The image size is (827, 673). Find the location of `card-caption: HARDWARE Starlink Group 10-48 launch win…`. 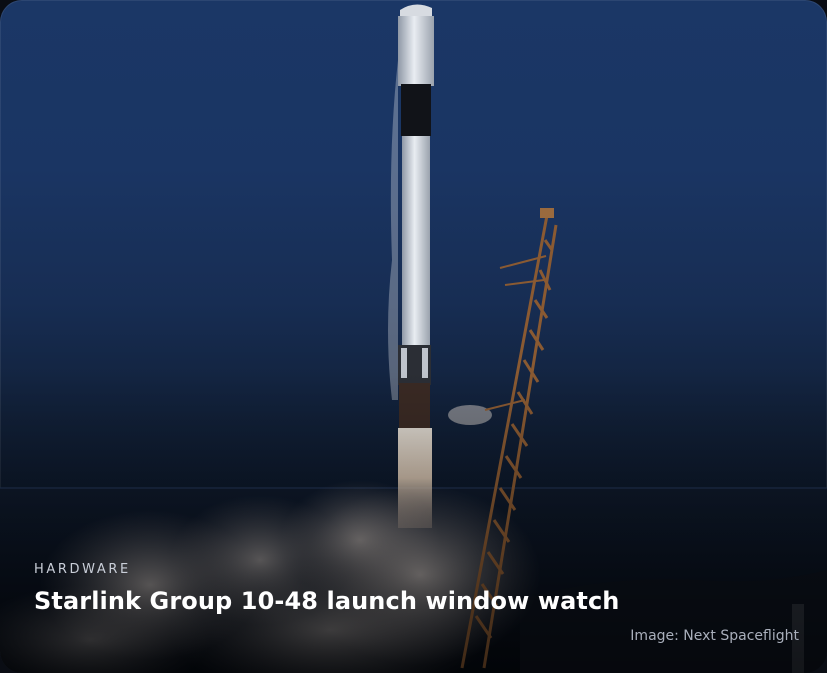

card-caption: HARDWARE Starlink Group 10-48 launch win… is located at coordinates (414, 589).